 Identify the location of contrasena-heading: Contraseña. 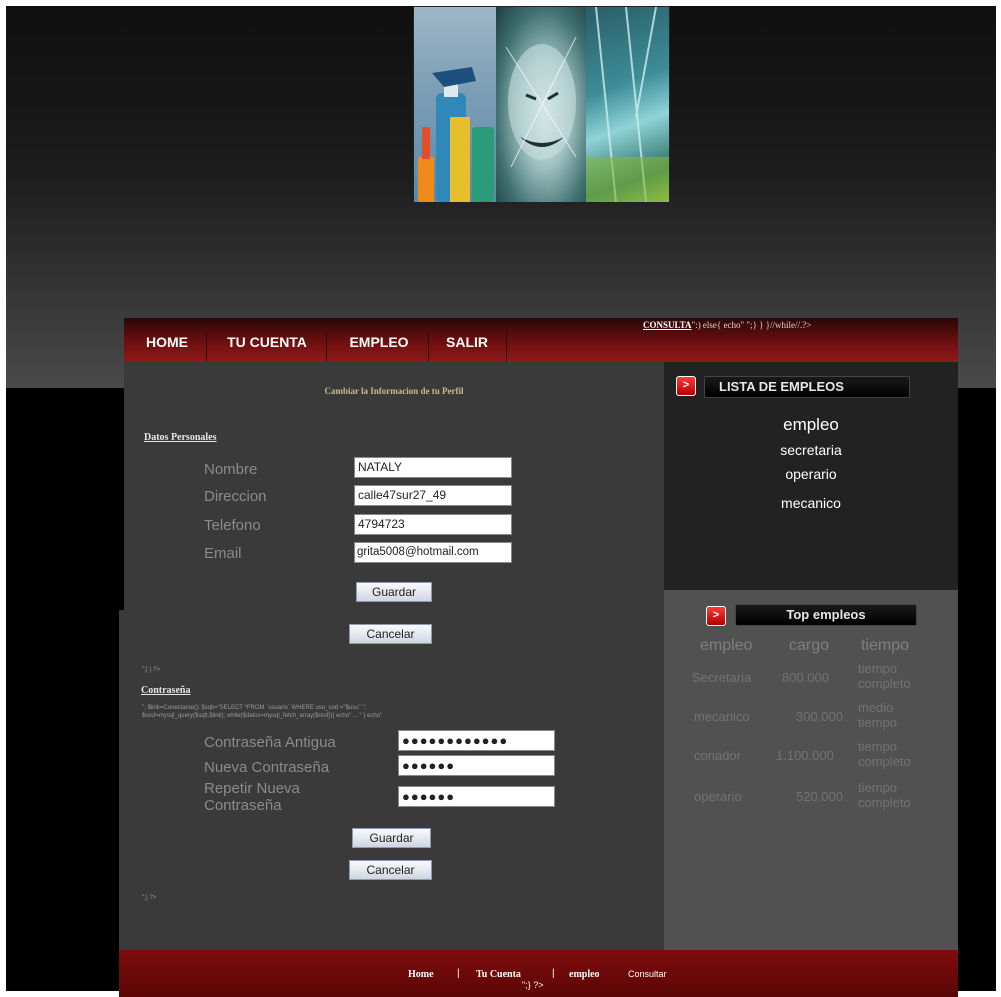
(165, 690).